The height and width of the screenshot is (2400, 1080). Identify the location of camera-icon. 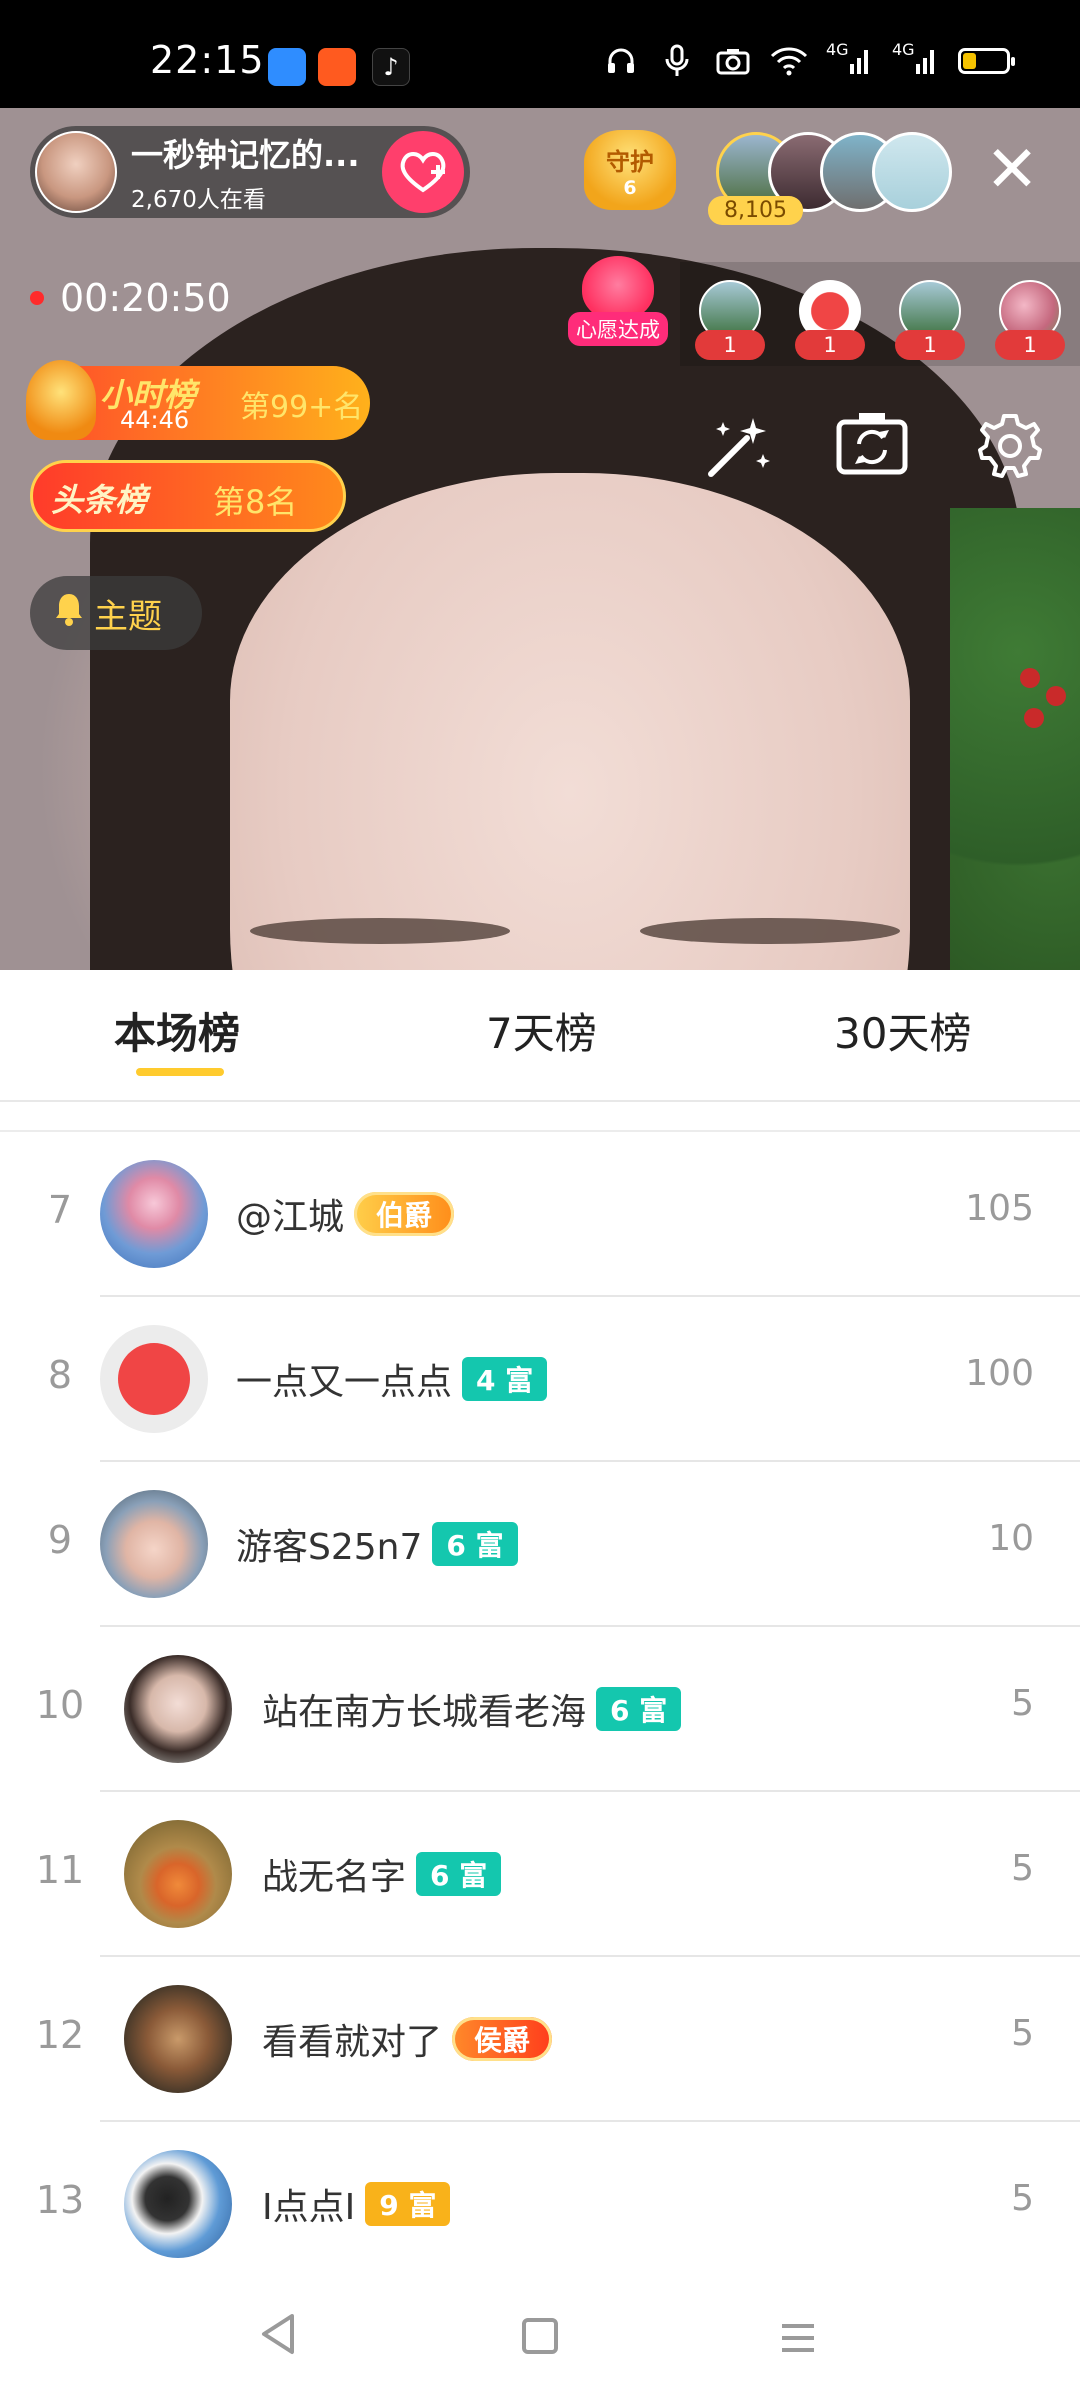
(733, 61).